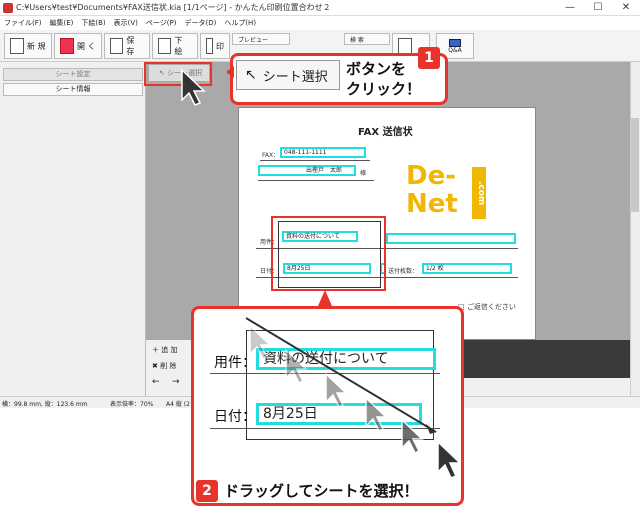 The height and width of the screenshot is (506, 640). What do you see at coordinates (384, 89) in the screenshot?
I see `callout-1-line2: クリック！` at bounding box center [384, 89].